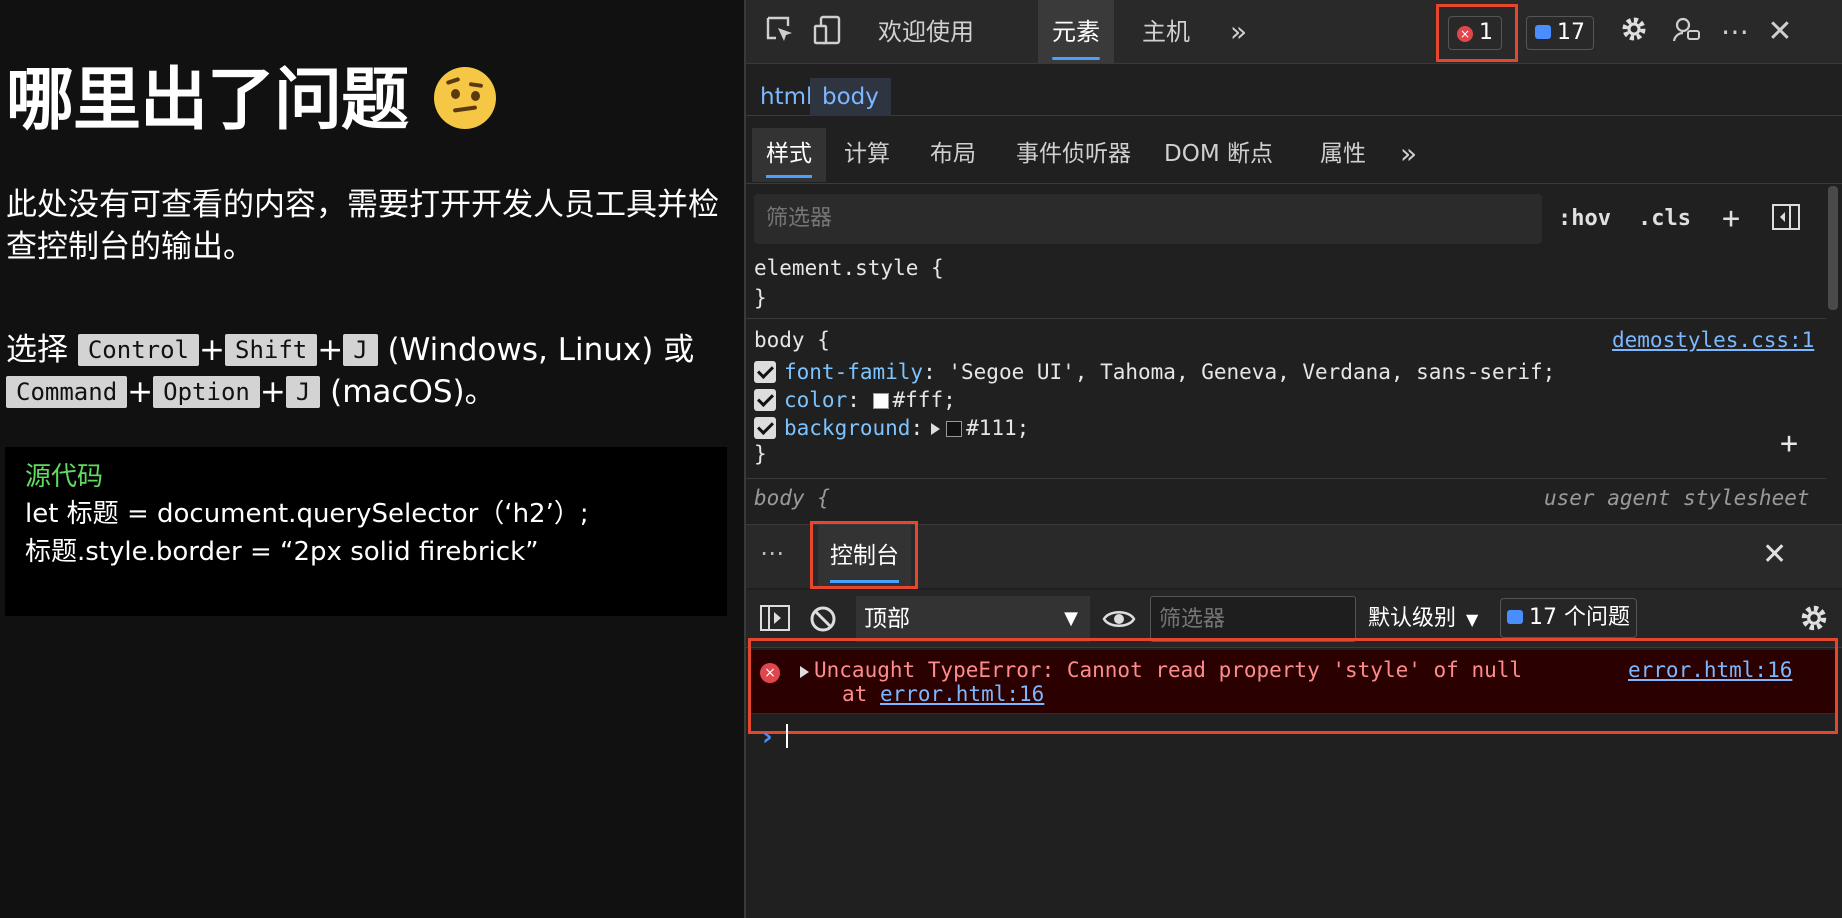  I want to click on subtab-event-listeners: 事件侦听器, so click(1073, 155).